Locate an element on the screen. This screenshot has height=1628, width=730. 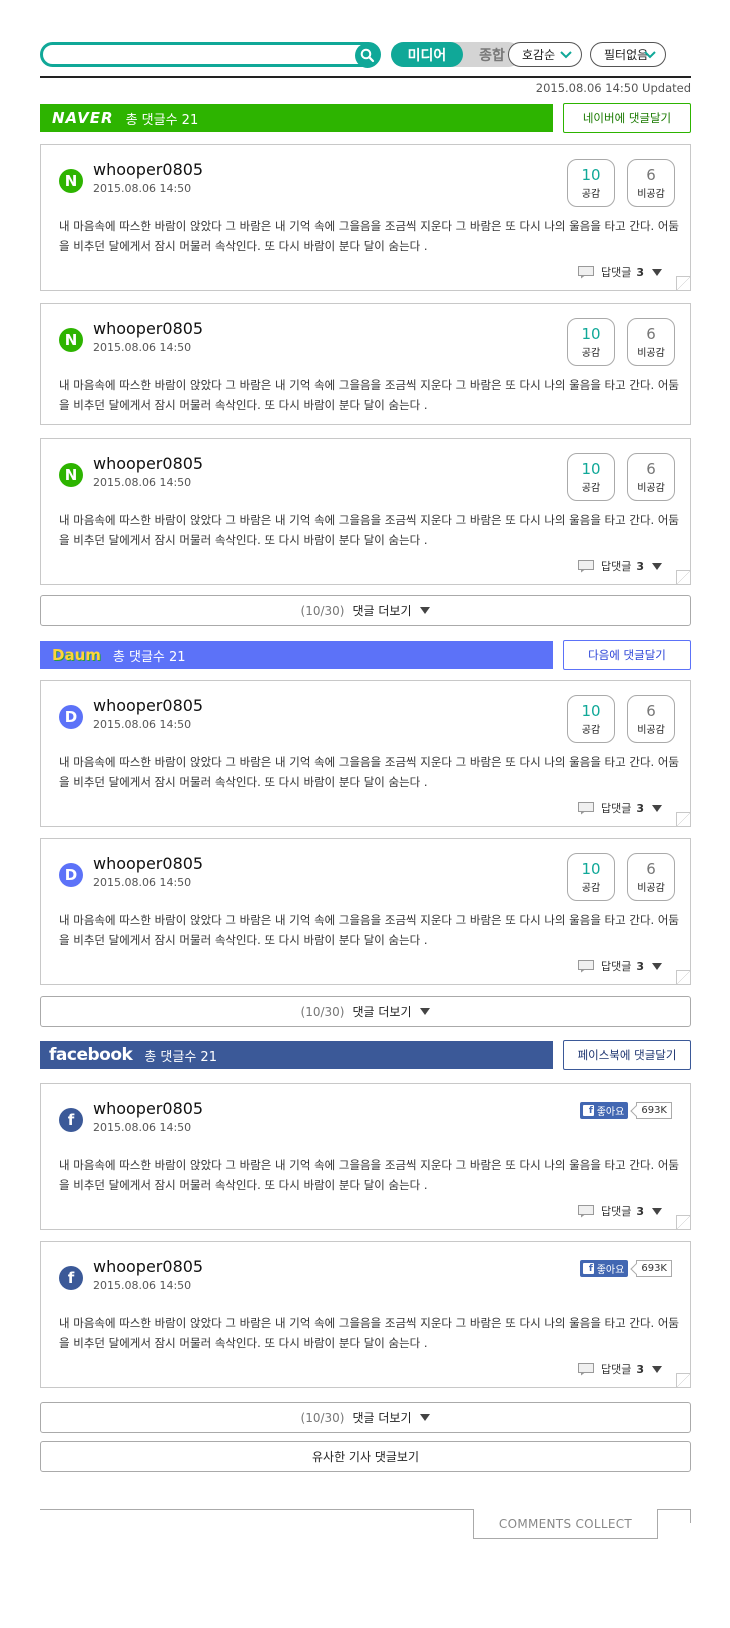
media-toggle: 미디어 종합 is located at coordinates (456, 54).